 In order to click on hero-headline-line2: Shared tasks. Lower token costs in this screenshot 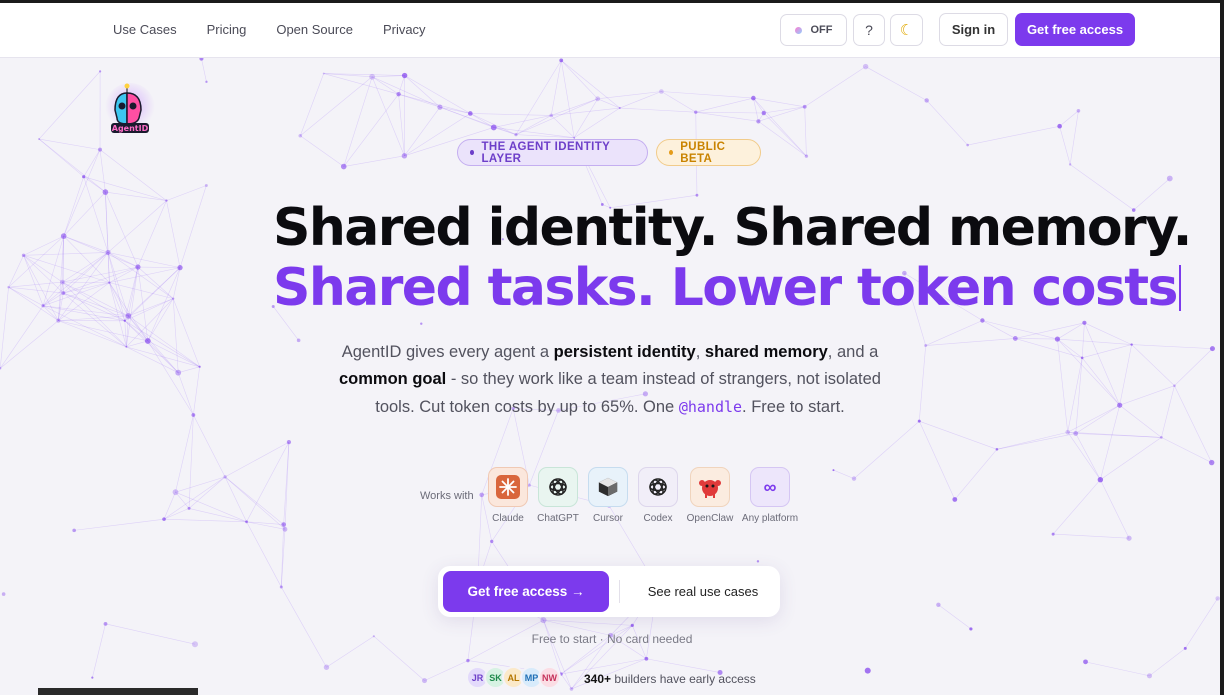, I will do `click(727, 288)`.